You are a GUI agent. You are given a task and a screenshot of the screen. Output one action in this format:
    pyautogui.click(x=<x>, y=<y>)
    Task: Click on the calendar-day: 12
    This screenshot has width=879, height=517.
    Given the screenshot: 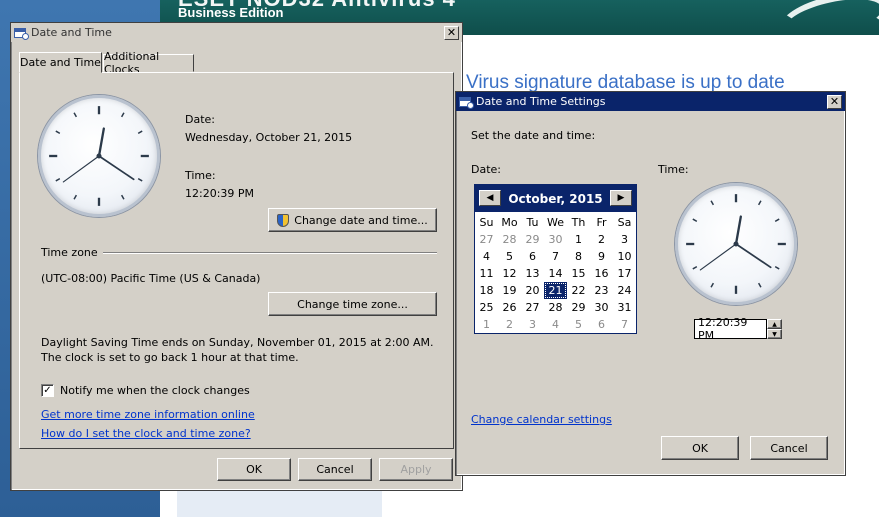 What is the action you would take?
    pyautogui.click(x=509, y=273)
    